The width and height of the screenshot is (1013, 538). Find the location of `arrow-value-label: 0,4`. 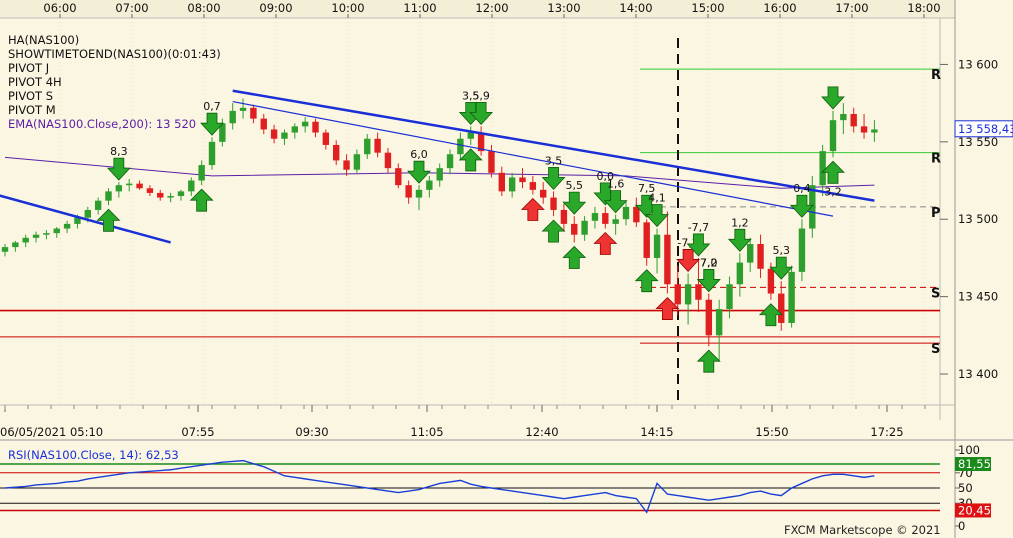

arrow-value-label: 0,4 is located at coordinates (802, 188).